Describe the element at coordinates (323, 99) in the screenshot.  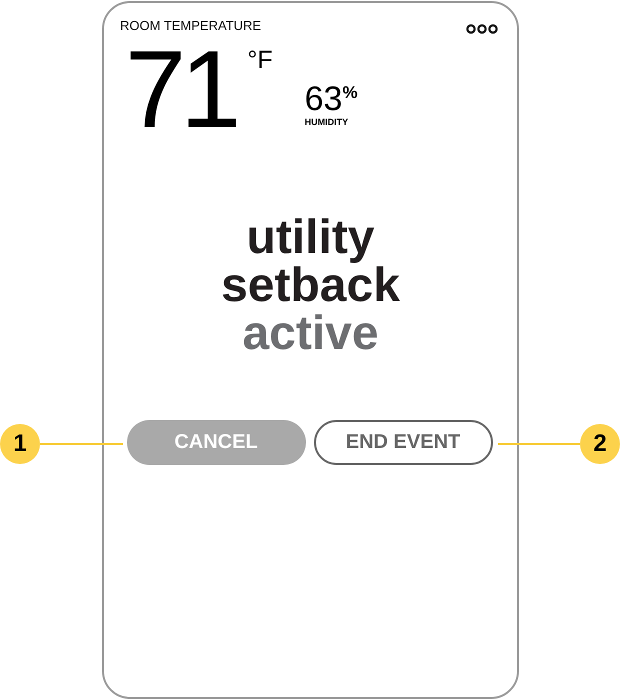
I see `humidity-value: 63` at that location.